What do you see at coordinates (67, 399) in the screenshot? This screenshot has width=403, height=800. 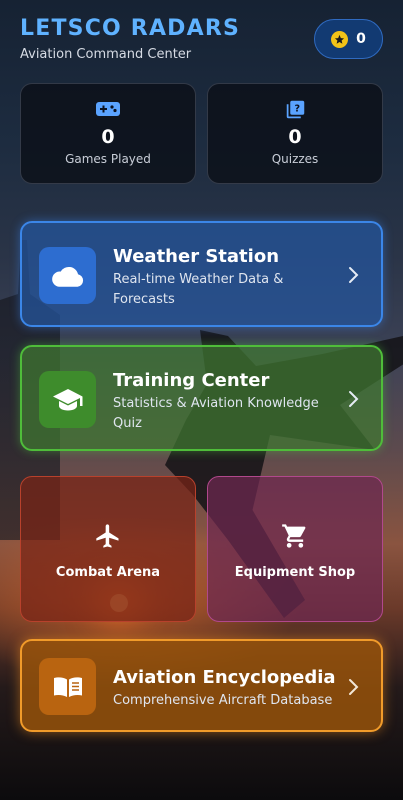 I see `graduation-cap-icon` at bounding box center [67, 399].